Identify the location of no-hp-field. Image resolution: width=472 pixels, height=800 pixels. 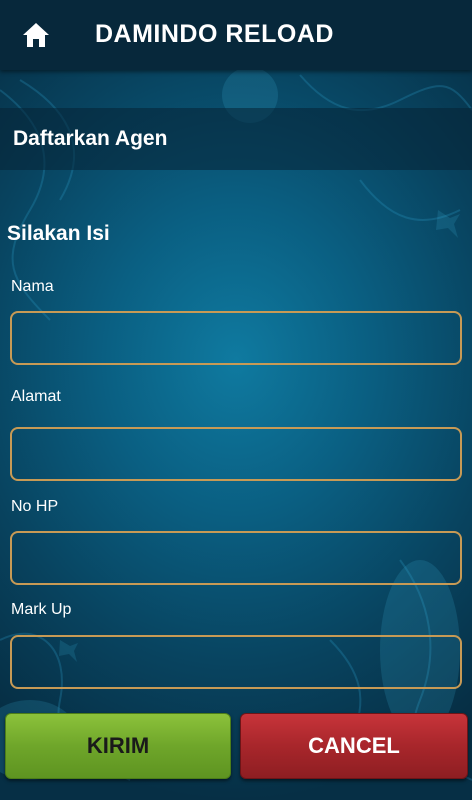
(236, 558).